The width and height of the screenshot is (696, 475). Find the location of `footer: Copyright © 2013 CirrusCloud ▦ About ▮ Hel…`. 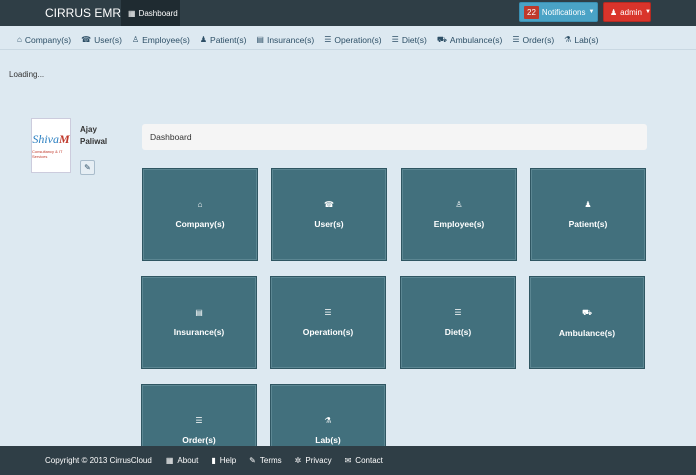

footer: Copyright © 2013 CirrusCloud ▦ About ▮ Hel… is located at coordinates (348, 460).